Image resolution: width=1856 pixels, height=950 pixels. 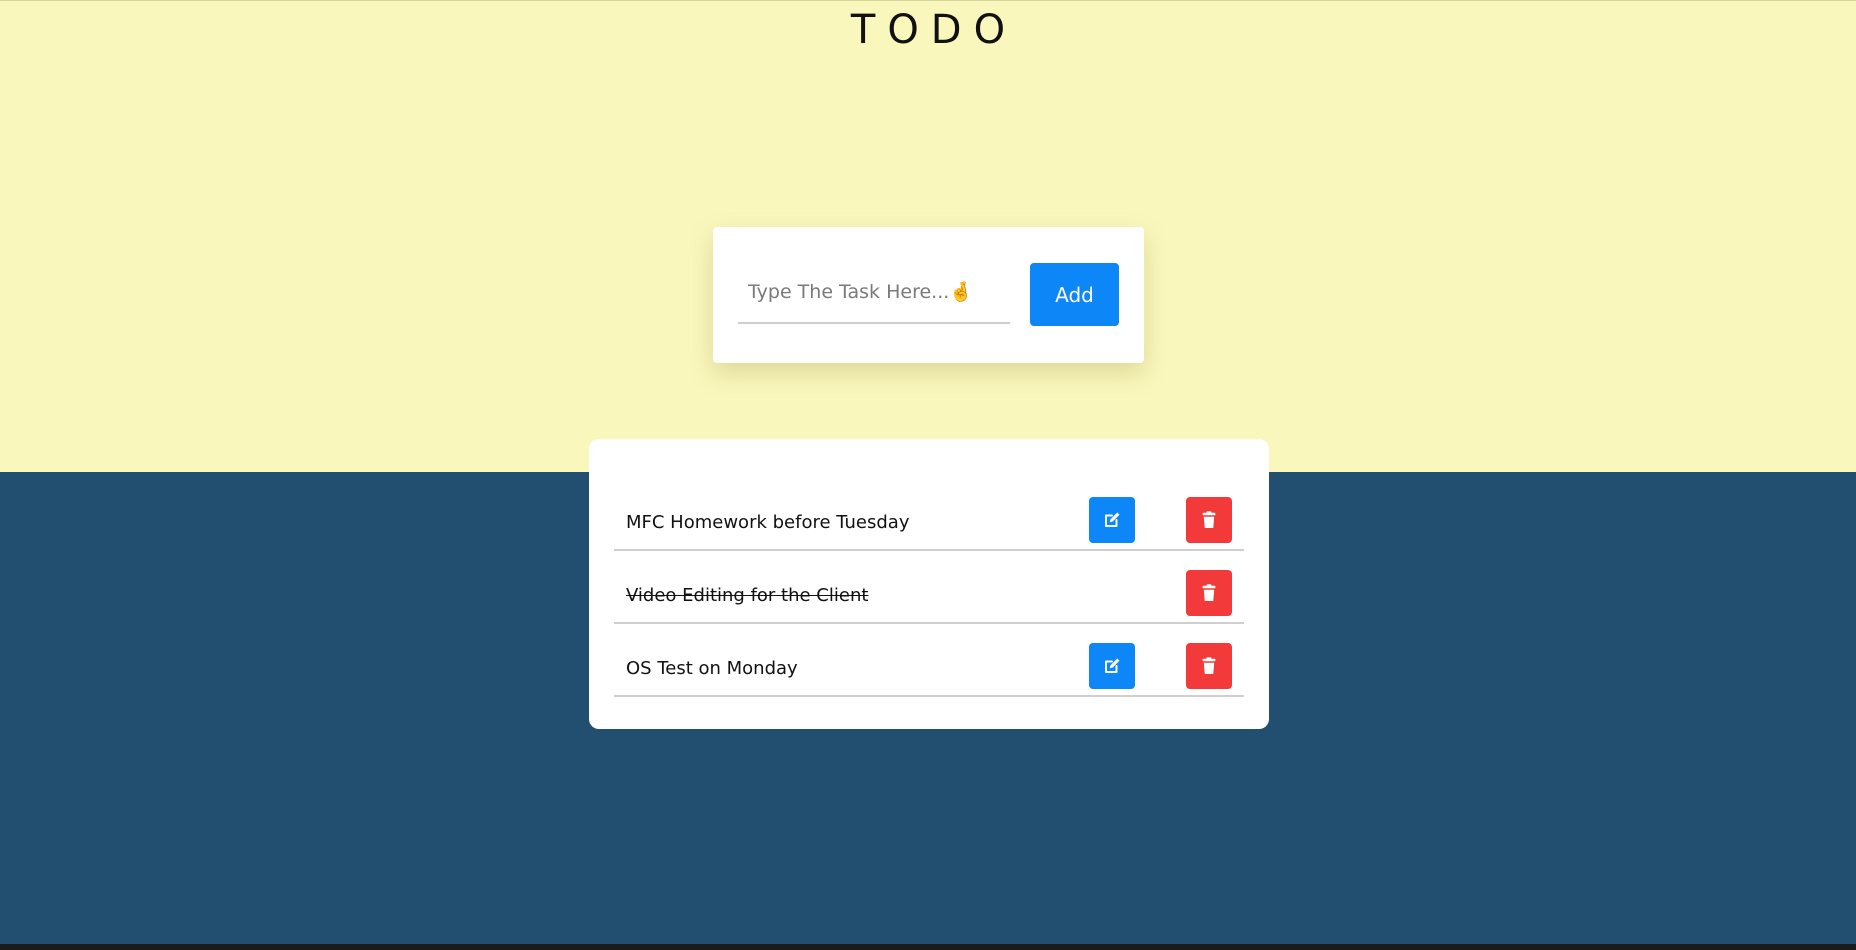 What do you see at coordinates (747, 595) in the screenshot?
I see `task-text: Video Editing for the Client` at bounding box center [747, 595].